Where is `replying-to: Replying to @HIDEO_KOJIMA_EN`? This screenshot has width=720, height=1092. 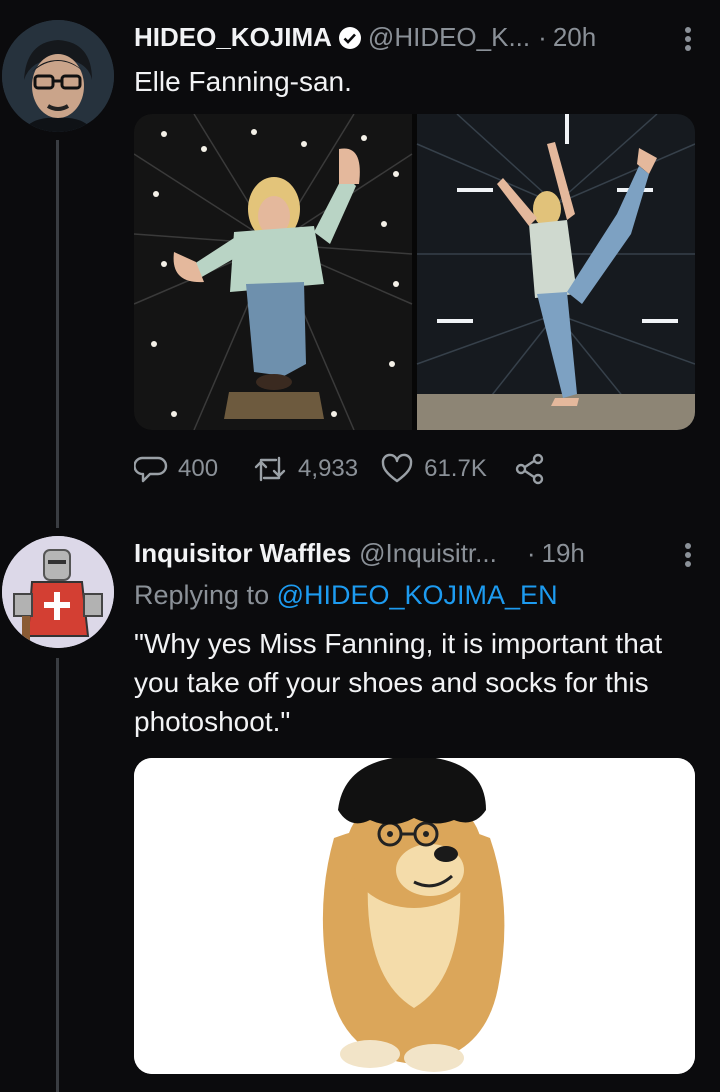 replying-to: Replying to @HIDEO_KOJIMA_EN is located at coordinates (414, 595).